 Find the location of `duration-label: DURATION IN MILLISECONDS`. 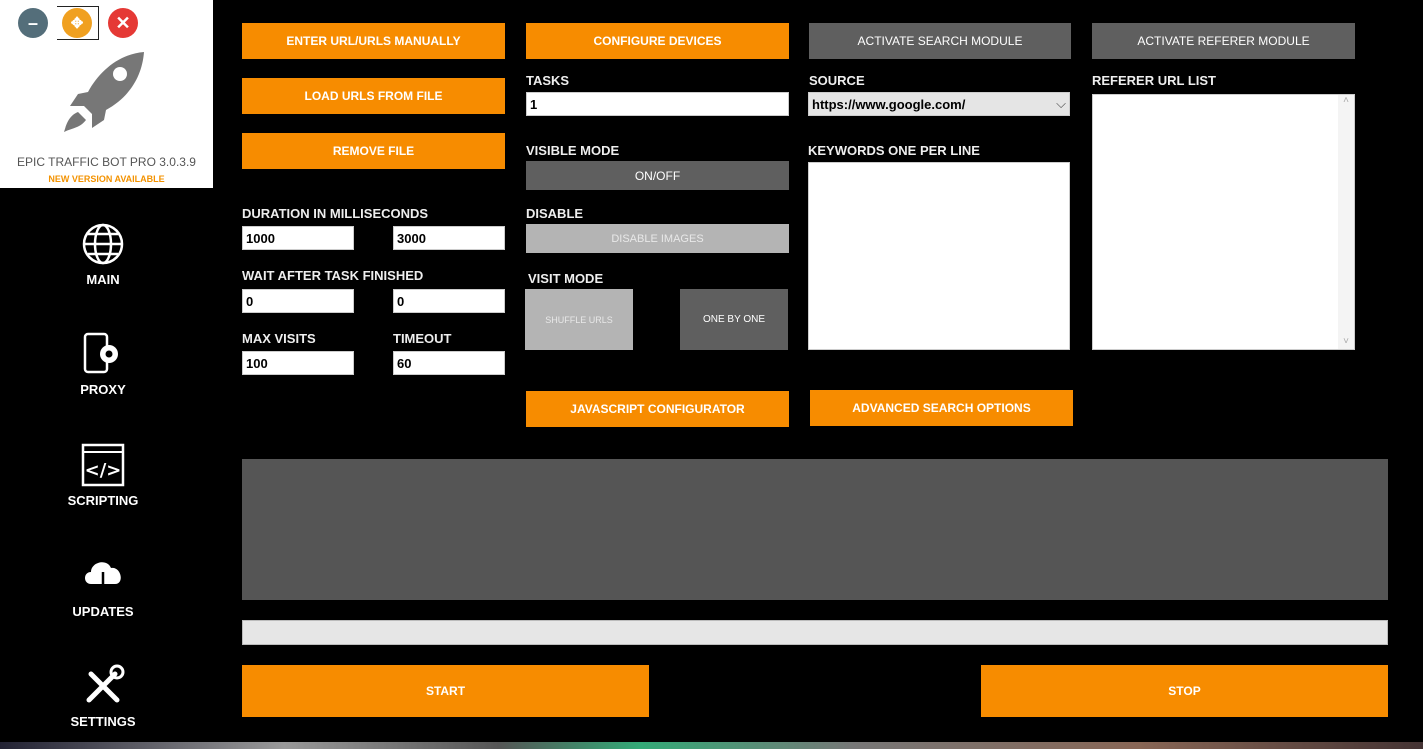

duration-label: DURATION IN MILLISECONDS is located at coordinates (335, 213).